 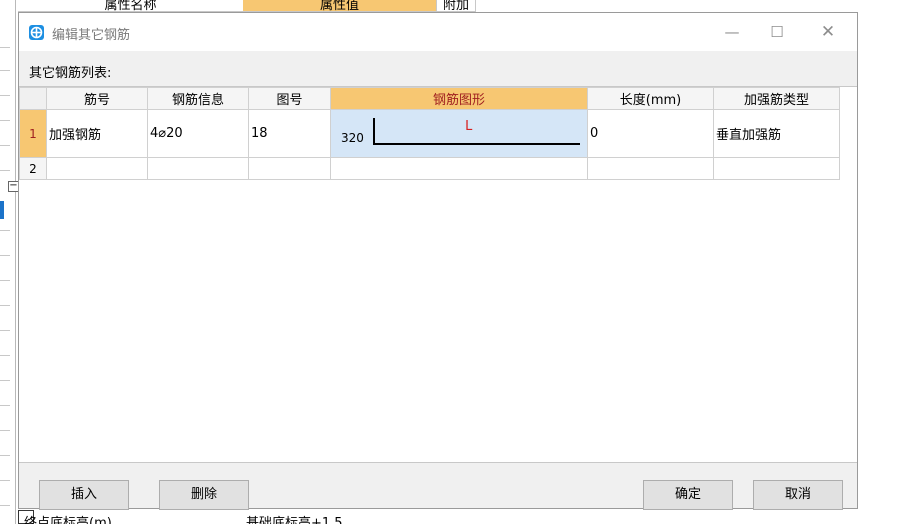 I want to click on cell-bar-no, so click(x=97, y=168).